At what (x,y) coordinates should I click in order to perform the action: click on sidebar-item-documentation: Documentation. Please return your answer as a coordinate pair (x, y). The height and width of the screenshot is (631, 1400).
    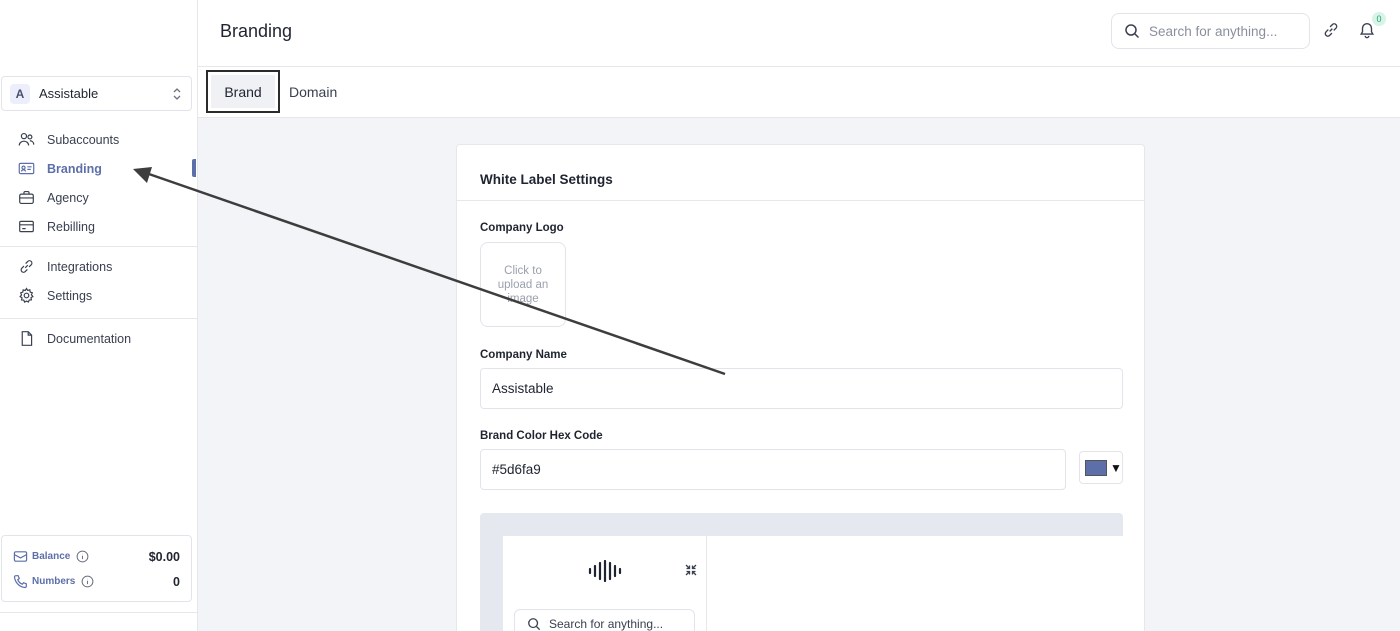
    Looking at the image, I should click on (98, 338).